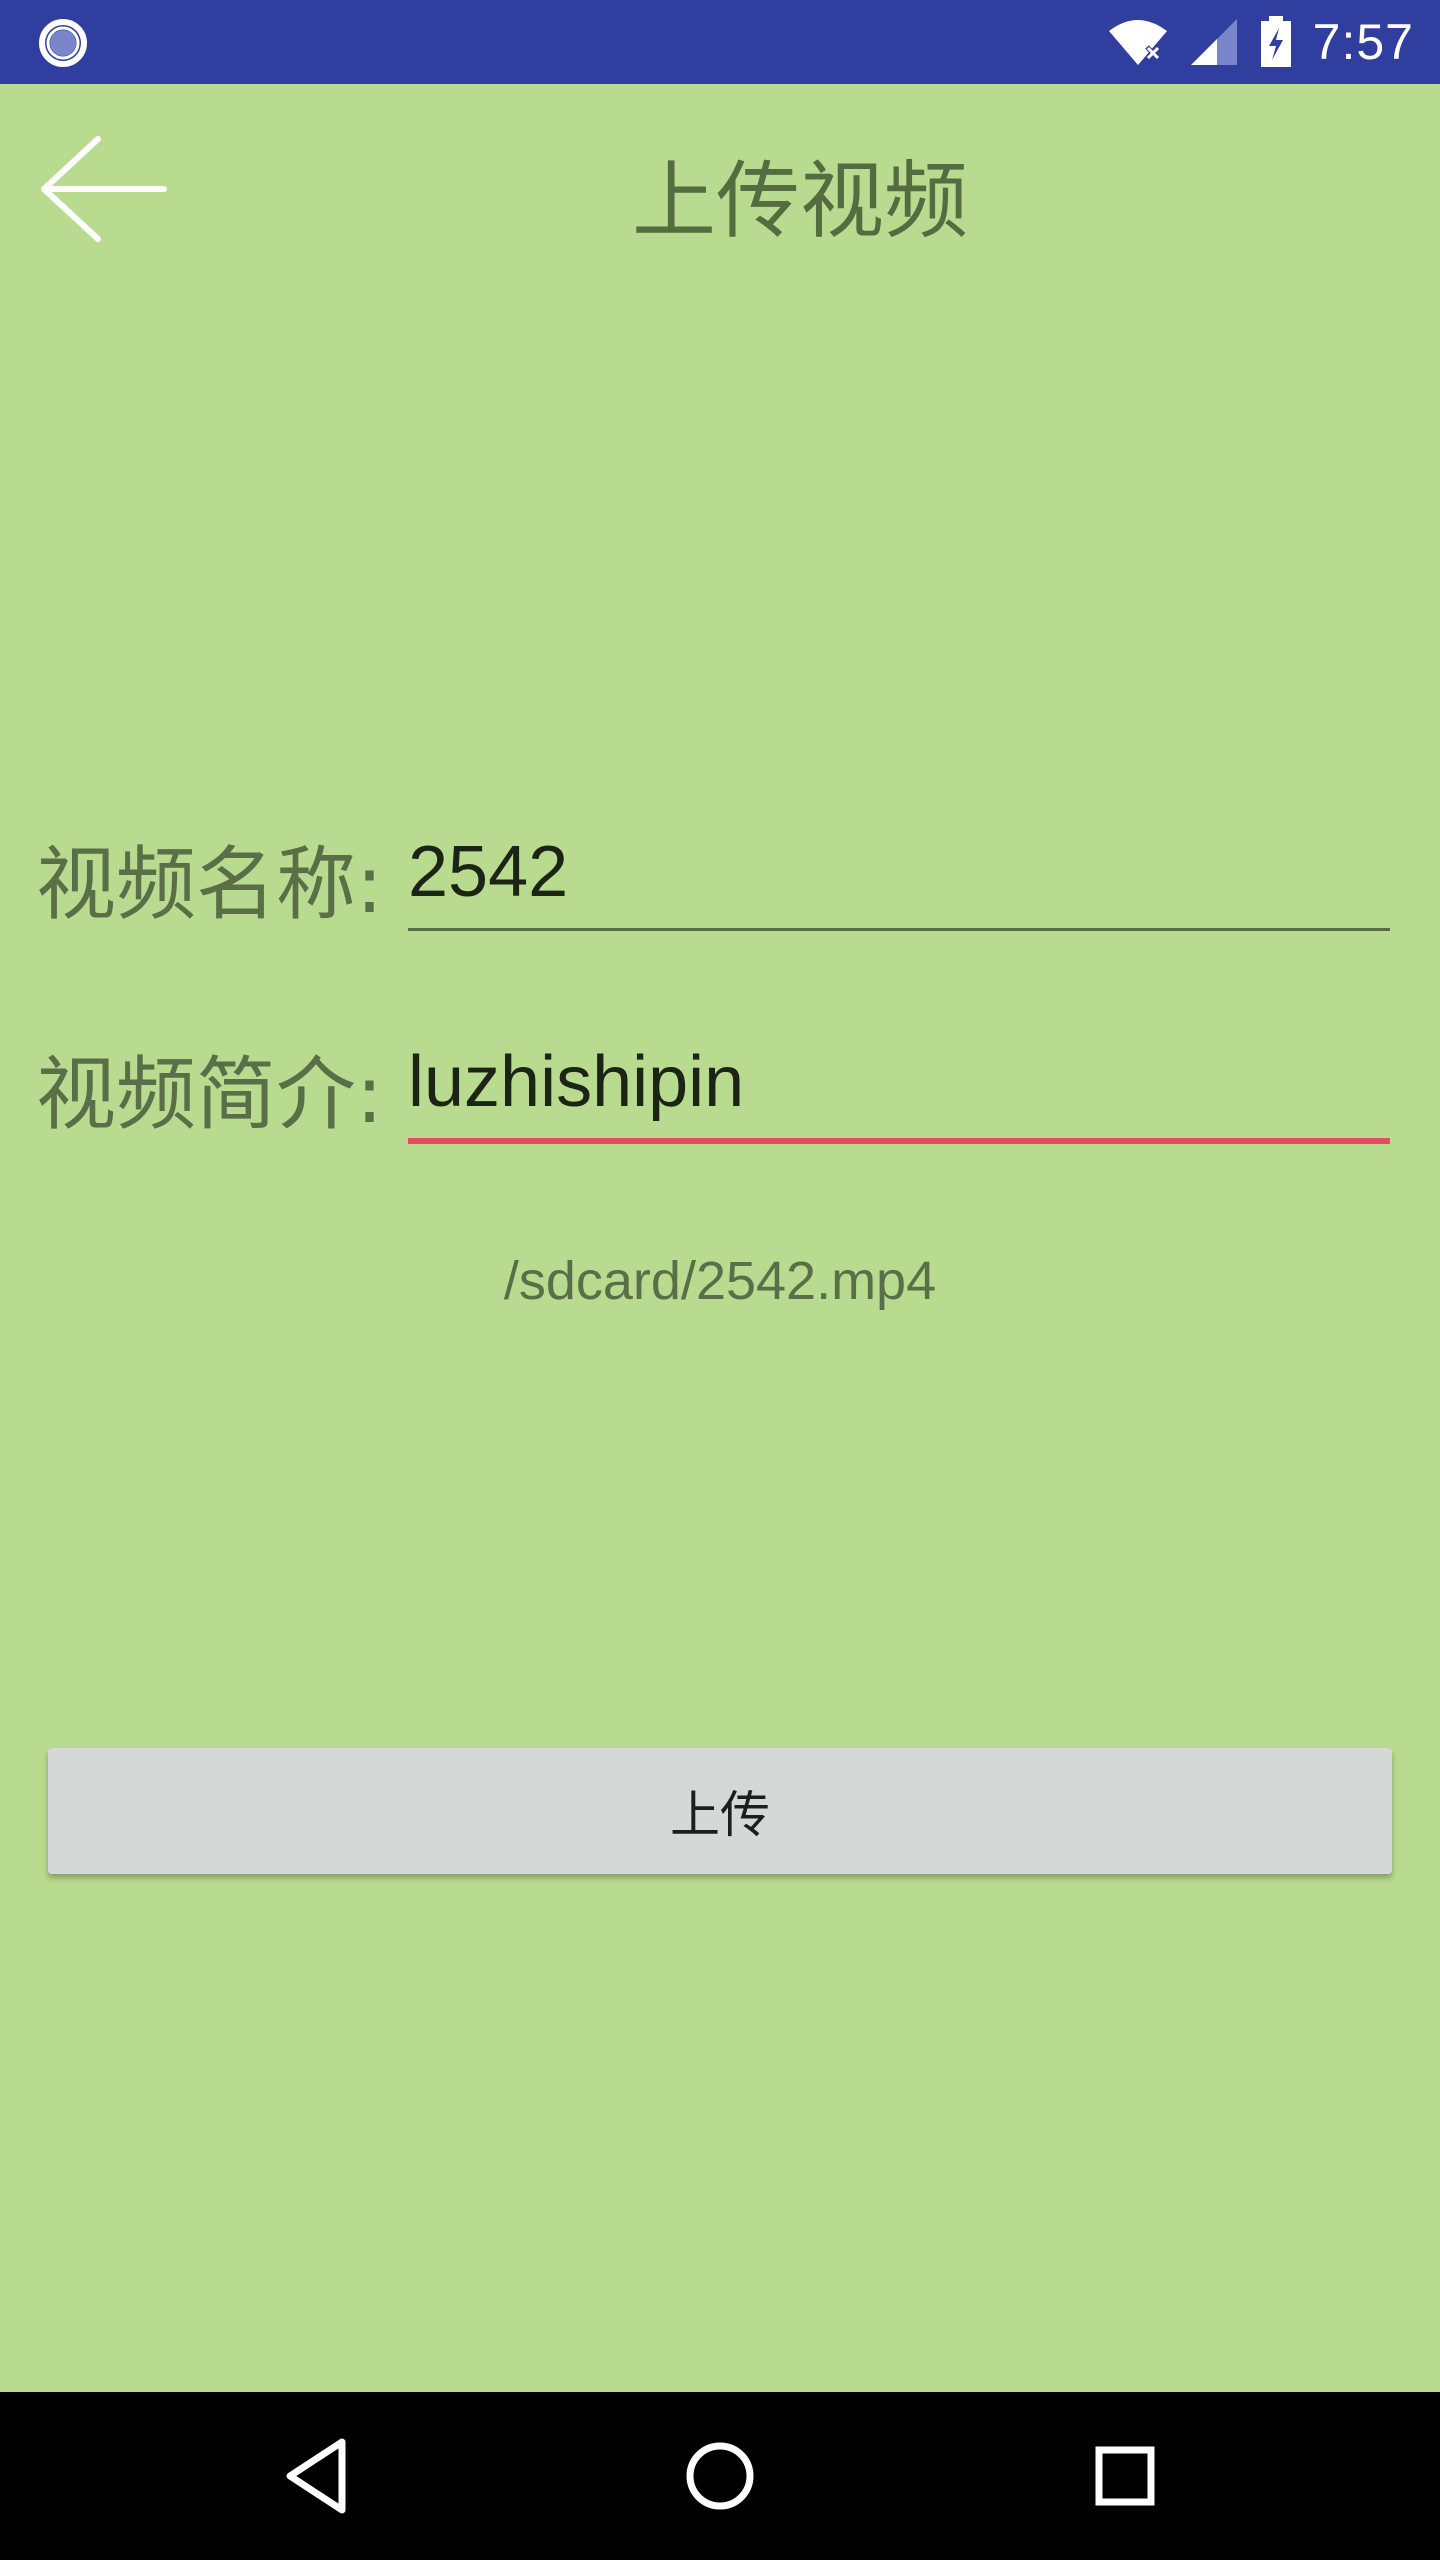 This screenshot has width=1440, height=2560. Describe the element at coordinates (63, 43) in the screenshot. I see `notification-dot-icon` at that location.